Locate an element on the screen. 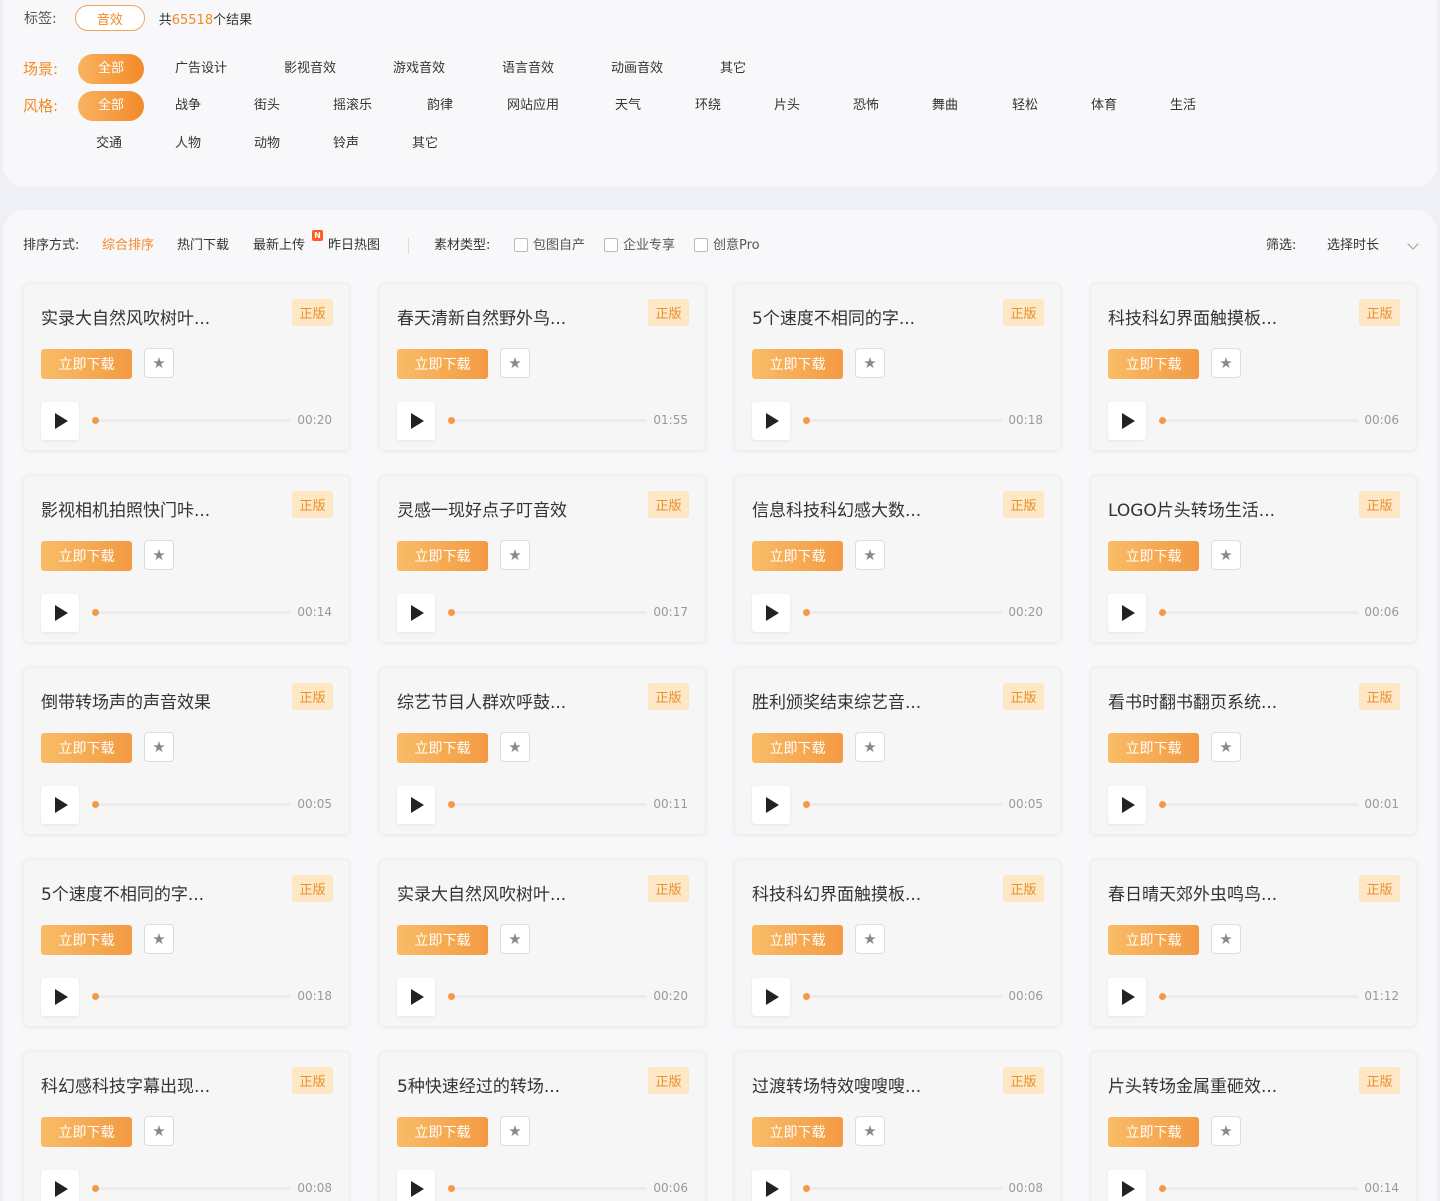 The width and height of the screenshot is (1440, 1201). style-option: 铃声 is located at coordinates (346, 144).